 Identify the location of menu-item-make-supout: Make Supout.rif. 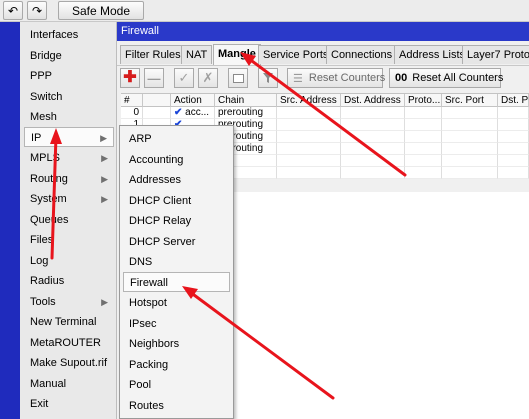
(69, 363).